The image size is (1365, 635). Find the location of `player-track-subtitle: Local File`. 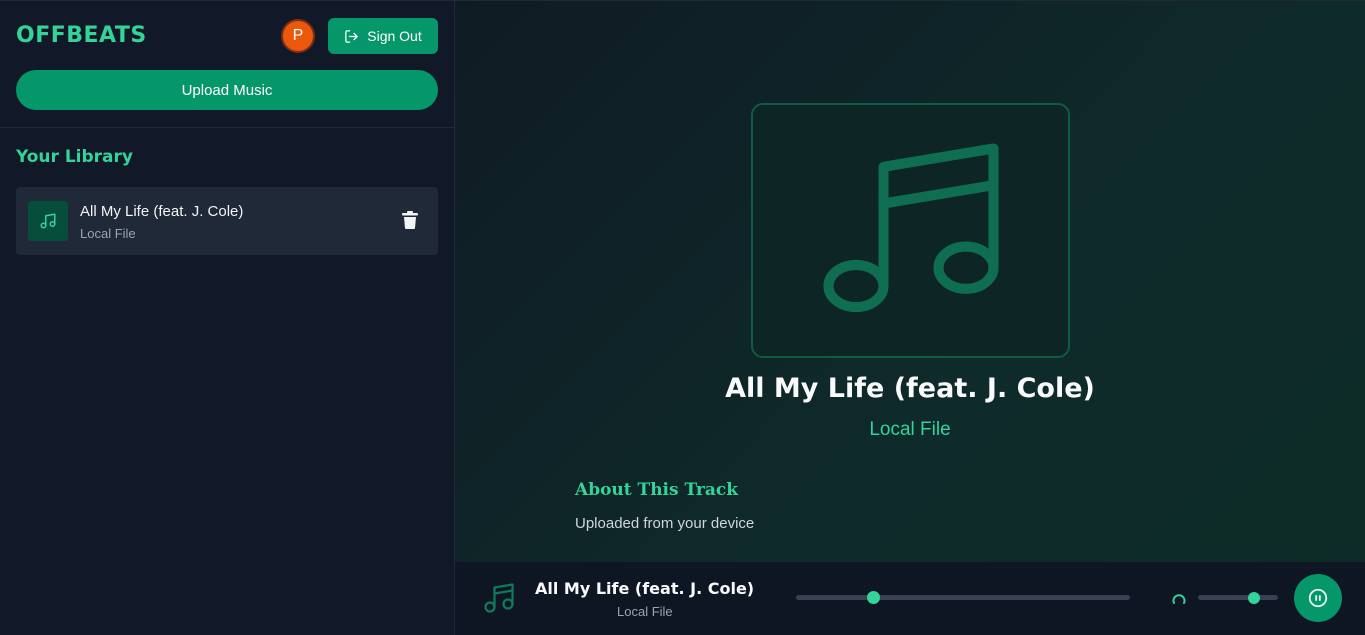

player-track-subtitle: Local File is located at coordinates (645, 611).